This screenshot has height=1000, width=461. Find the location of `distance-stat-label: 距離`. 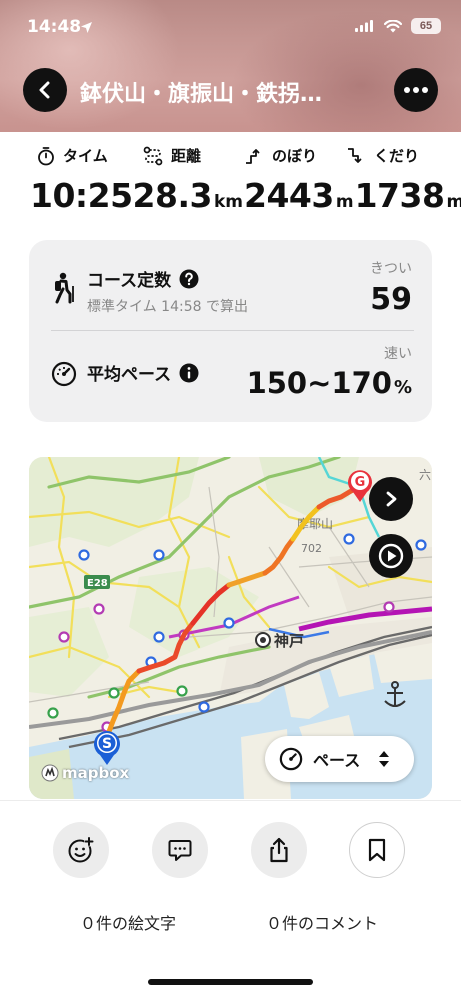

distance-stat-label: 距離 is located at coordinates (172, 155).